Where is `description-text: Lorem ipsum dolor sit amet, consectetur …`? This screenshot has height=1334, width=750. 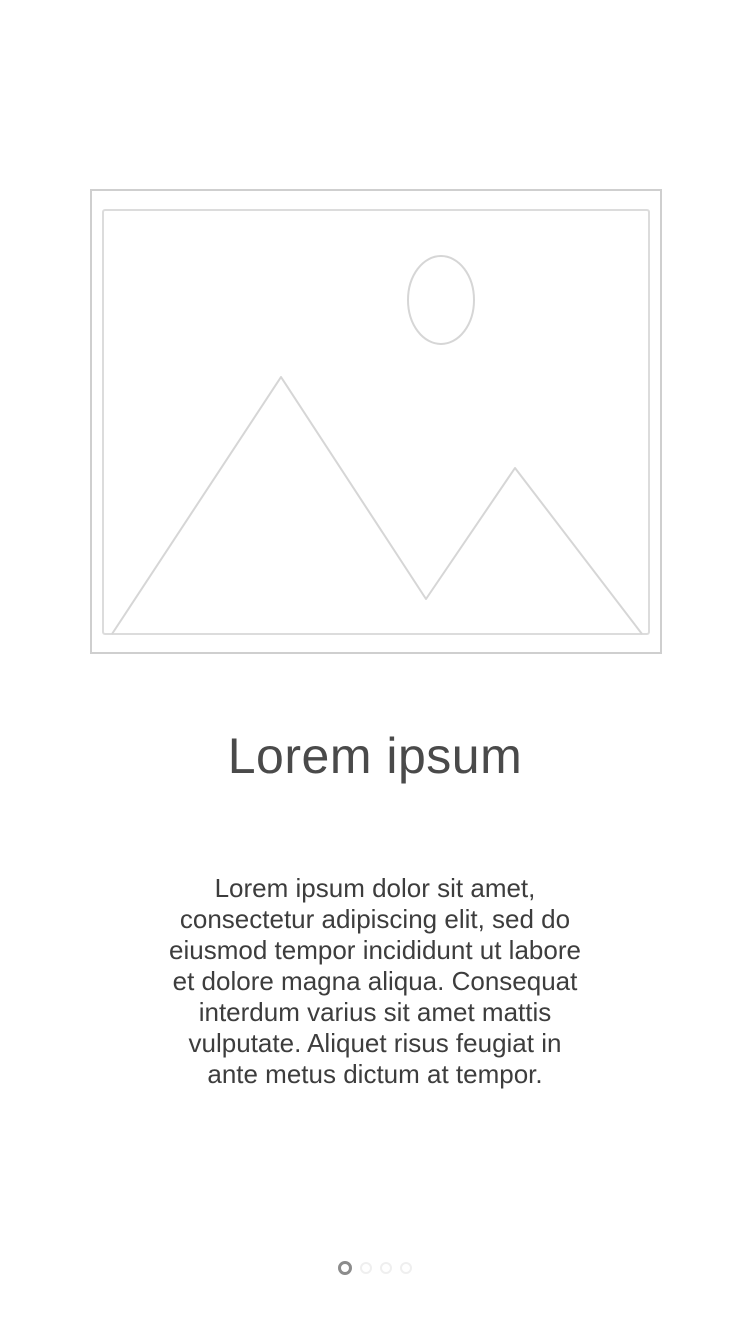
description-text: Lorem ipsum dolor sit amet, consectetur … is located at coordinates (375, 981).